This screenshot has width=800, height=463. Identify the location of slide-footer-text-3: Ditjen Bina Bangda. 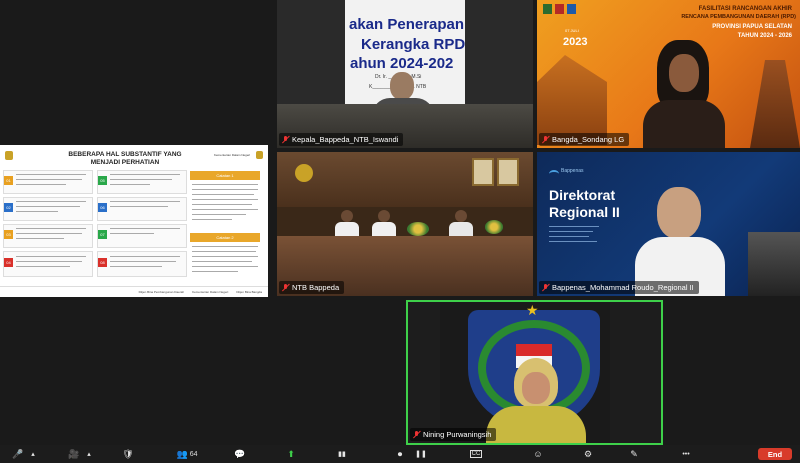
(249, 292).